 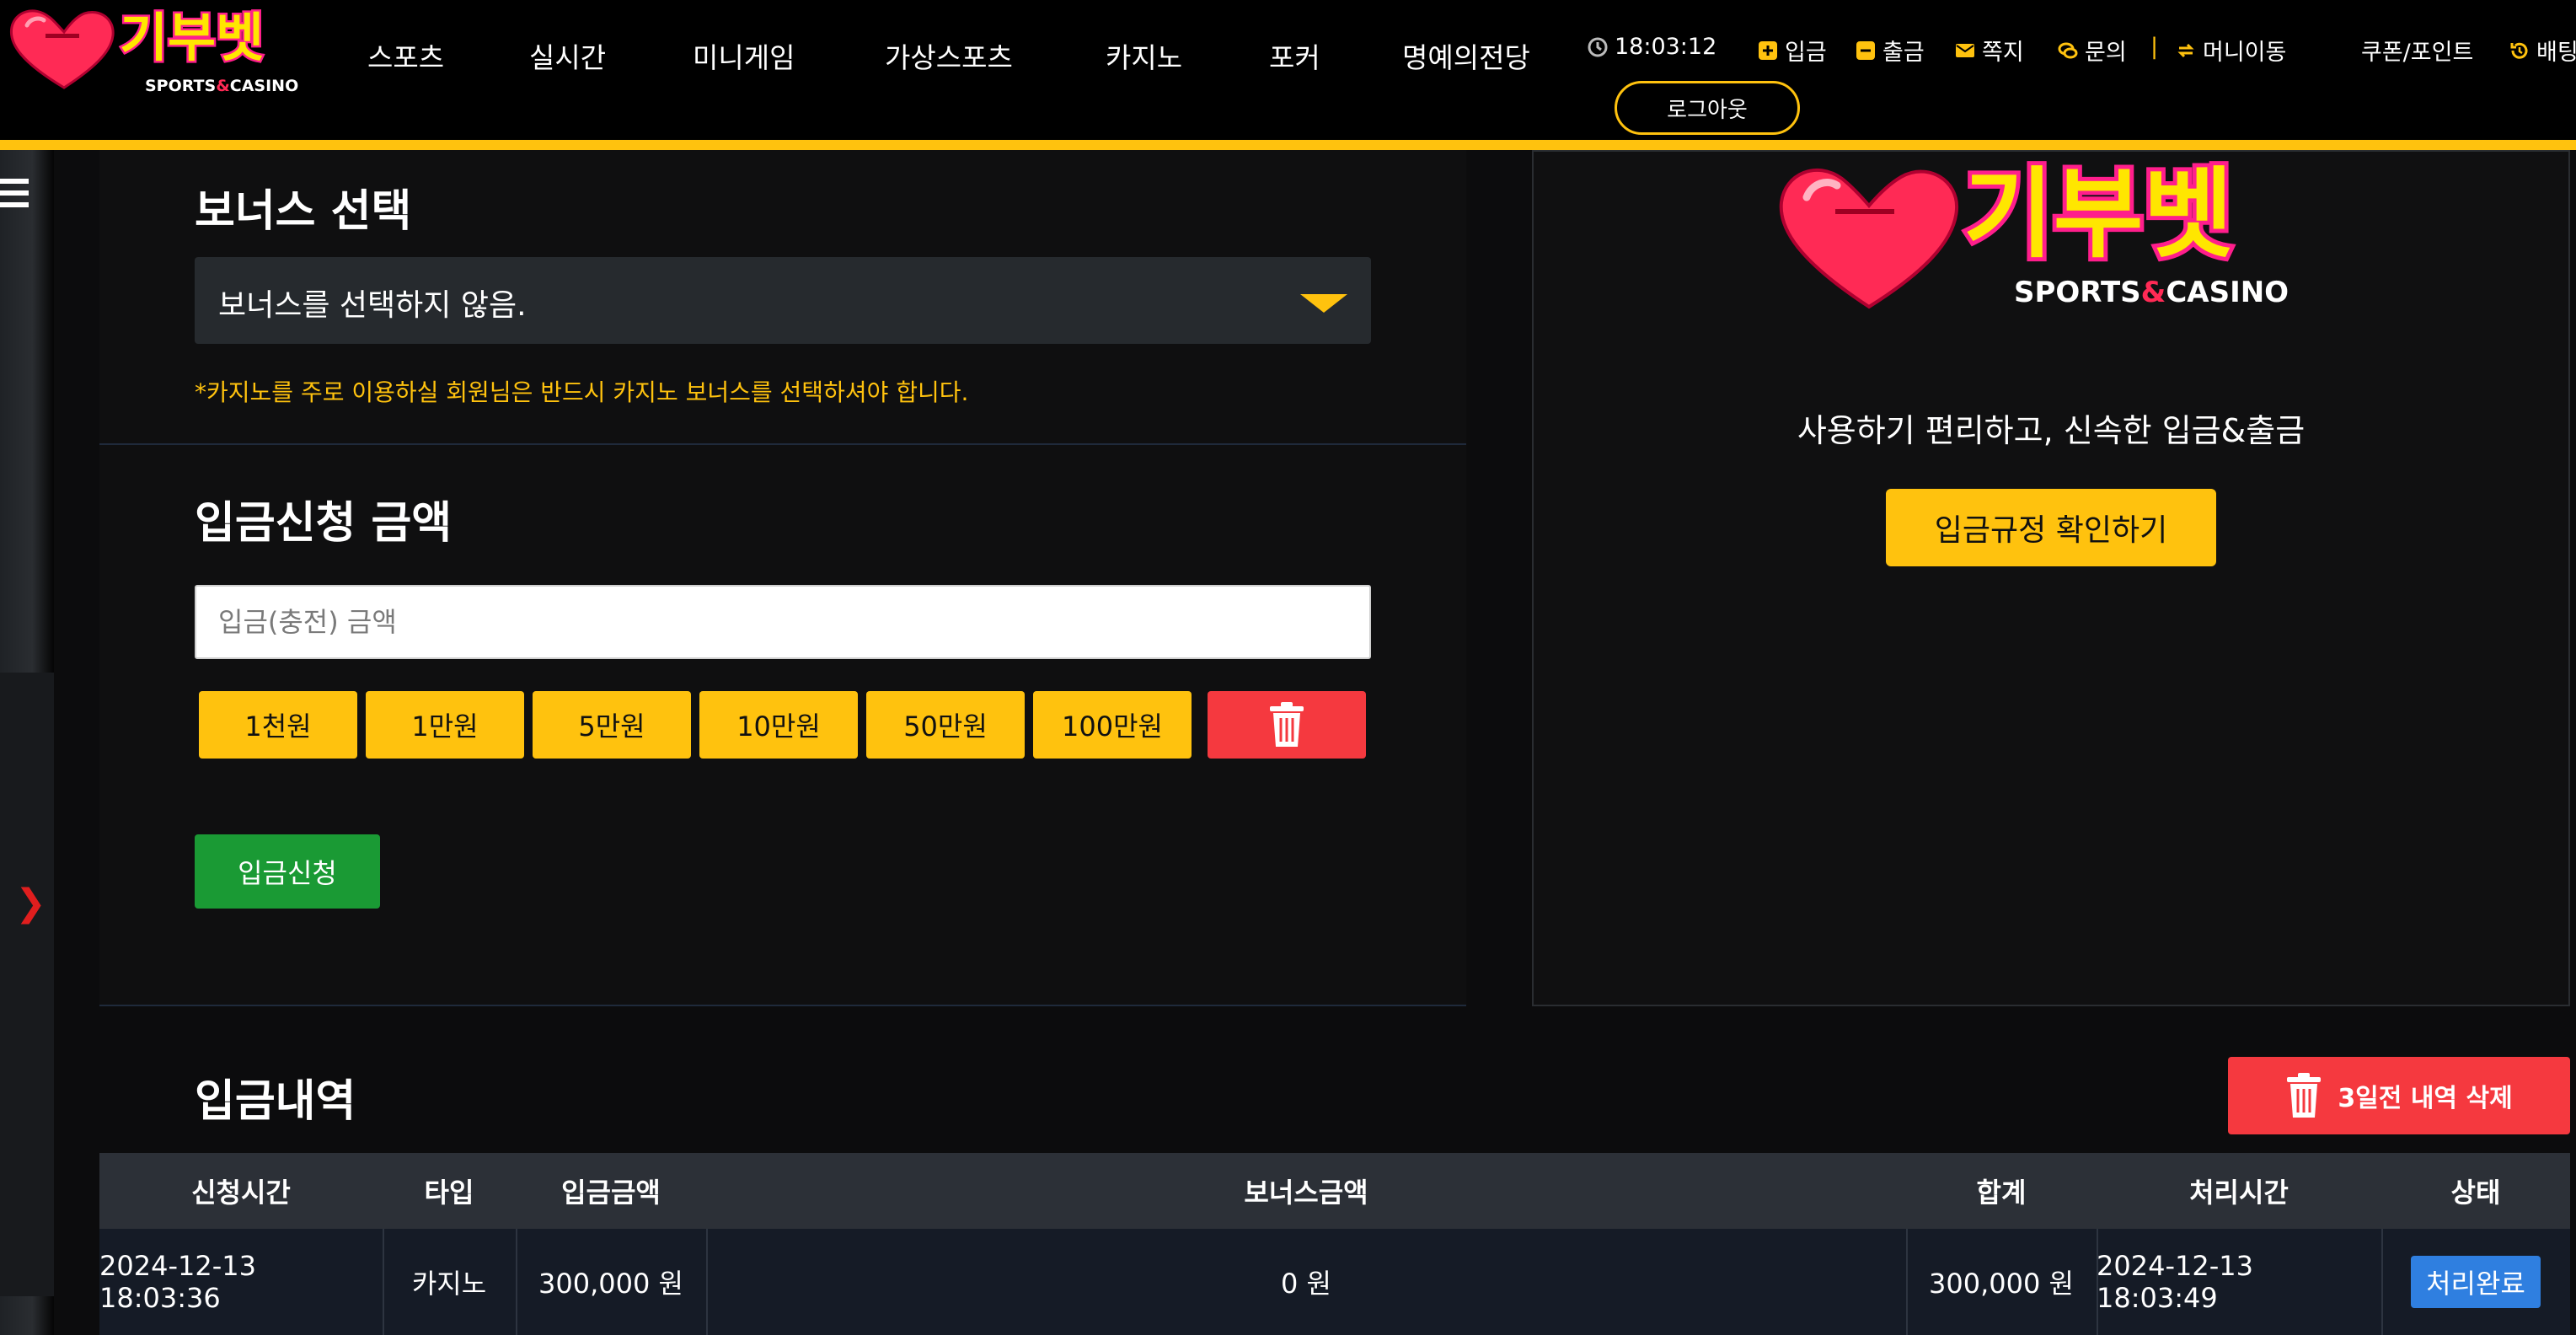 What do you see at coordinates (449, 1284) in the screenshot?
I see `cell-type: 카지노` at bounding box center [449, 1284].